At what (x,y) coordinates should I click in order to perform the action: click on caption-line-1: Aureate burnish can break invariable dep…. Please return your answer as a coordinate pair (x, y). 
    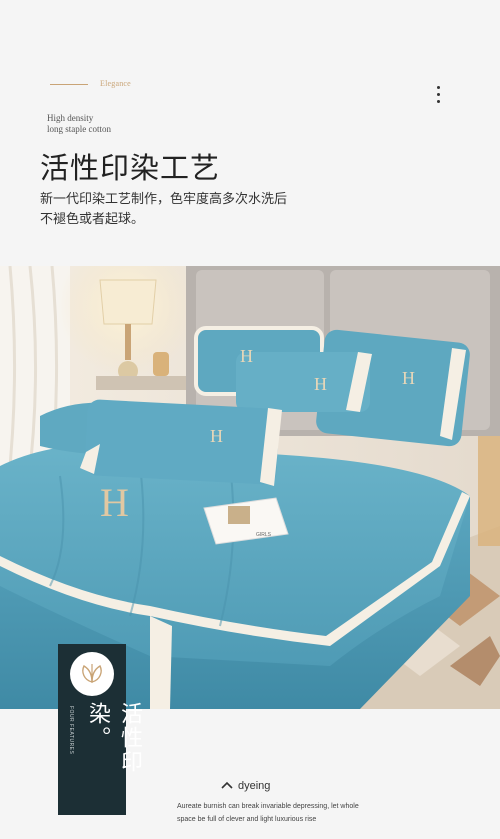
    Looking at the image, I should click on (268, 806).